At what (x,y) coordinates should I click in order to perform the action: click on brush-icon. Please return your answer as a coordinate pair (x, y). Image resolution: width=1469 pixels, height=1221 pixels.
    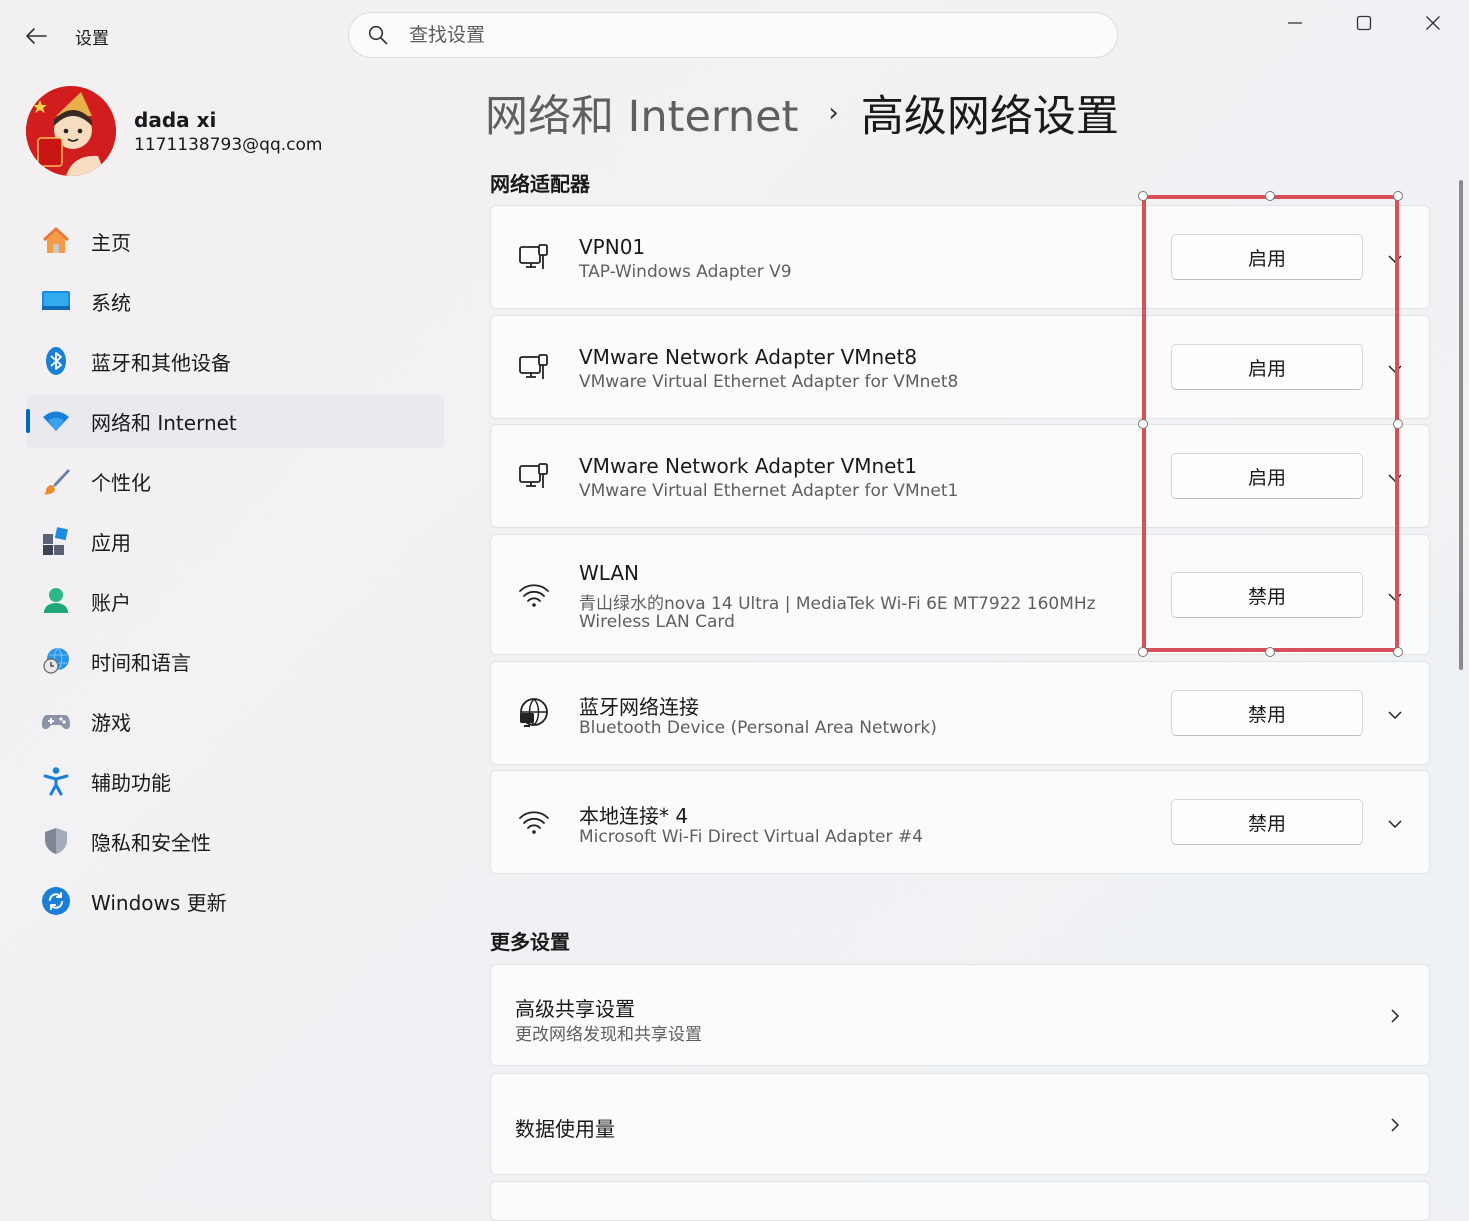
    Looking at the image, I should click on (56, 481).